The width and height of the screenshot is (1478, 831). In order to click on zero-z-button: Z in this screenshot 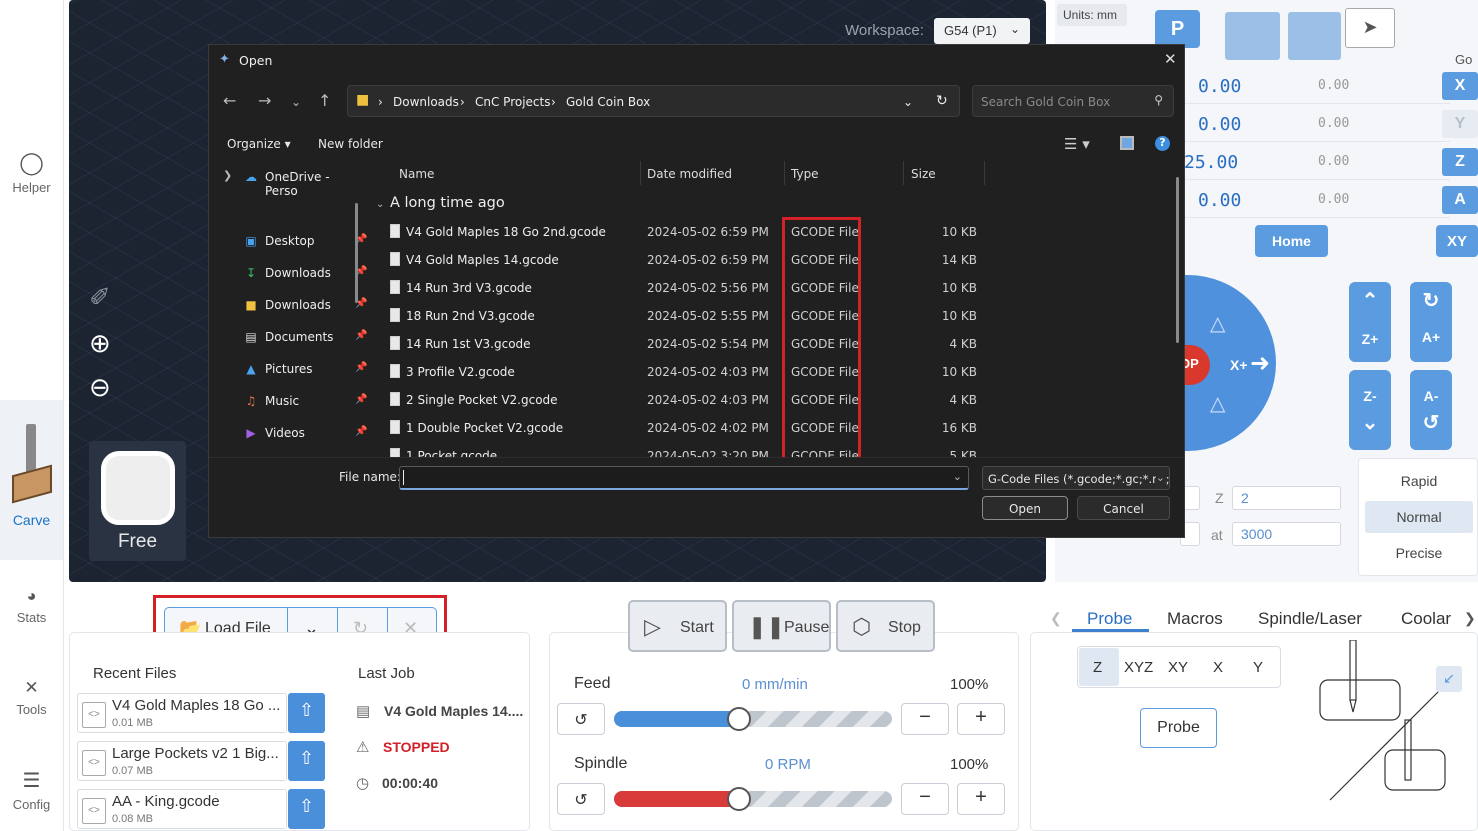, I will do `click(1460, 162)`.